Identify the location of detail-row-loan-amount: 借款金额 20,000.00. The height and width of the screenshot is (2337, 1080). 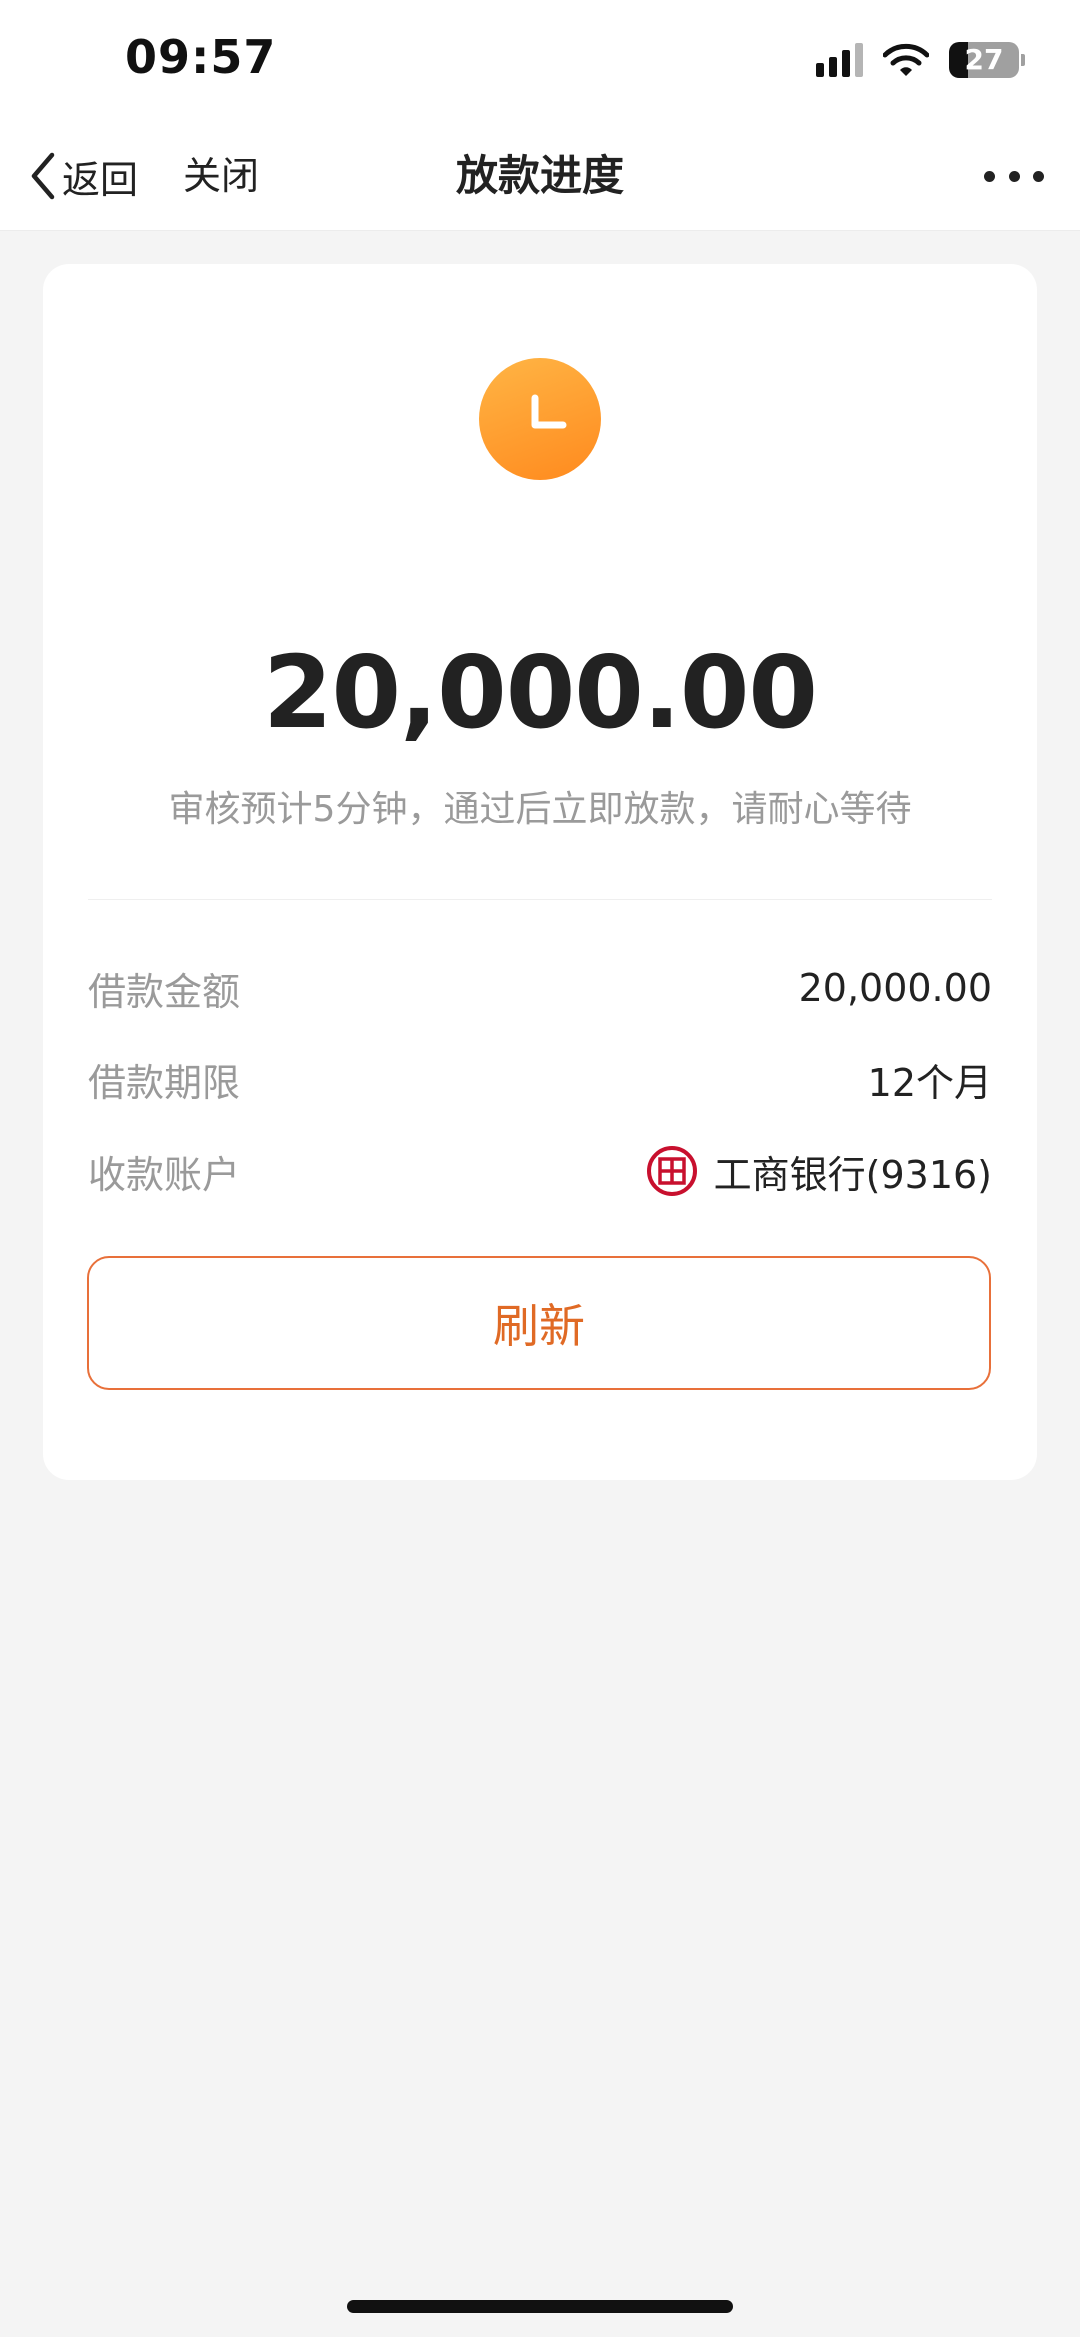
(540, 988).